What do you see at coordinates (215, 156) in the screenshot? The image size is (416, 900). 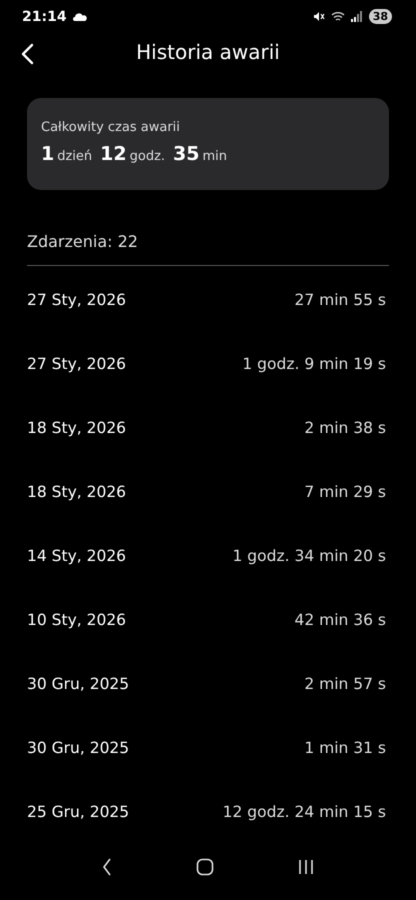 I see `total-unit: min` at bounding box center [215, 156].